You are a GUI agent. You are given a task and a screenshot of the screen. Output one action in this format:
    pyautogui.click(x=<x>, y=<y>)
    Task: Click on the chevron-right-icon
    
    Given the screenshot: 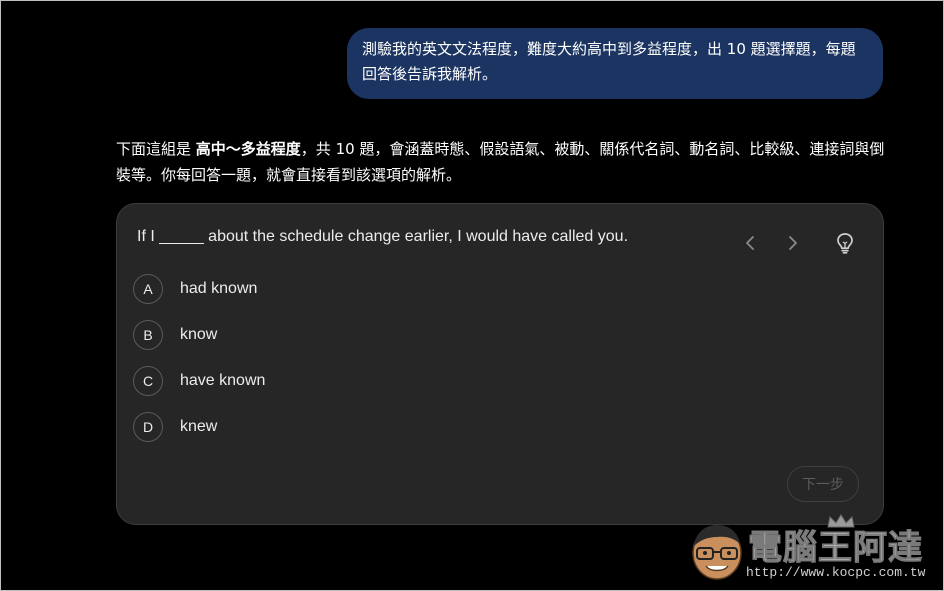 What is the action you would take?
    pyautogui.click(x=793, y=243)
    